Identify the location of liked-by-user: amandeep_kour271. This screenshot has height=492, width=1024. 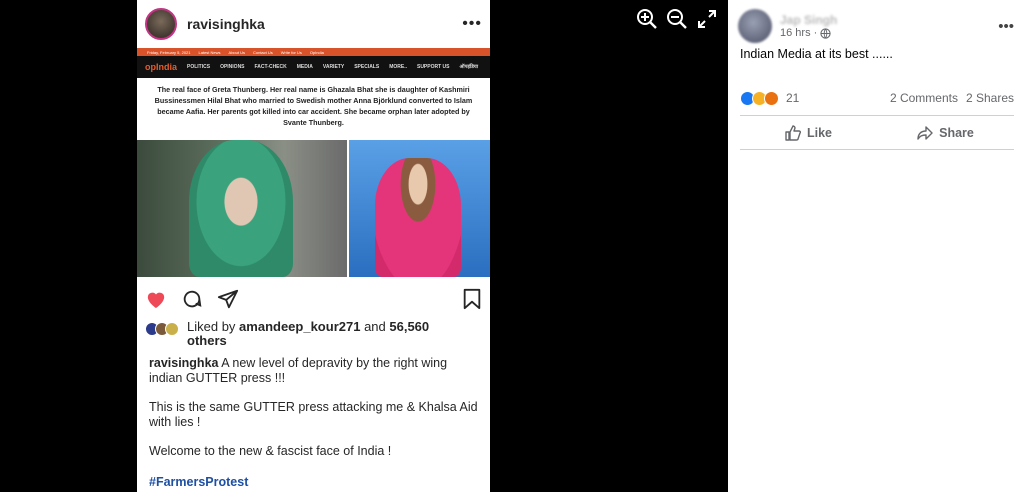
(300, 326).